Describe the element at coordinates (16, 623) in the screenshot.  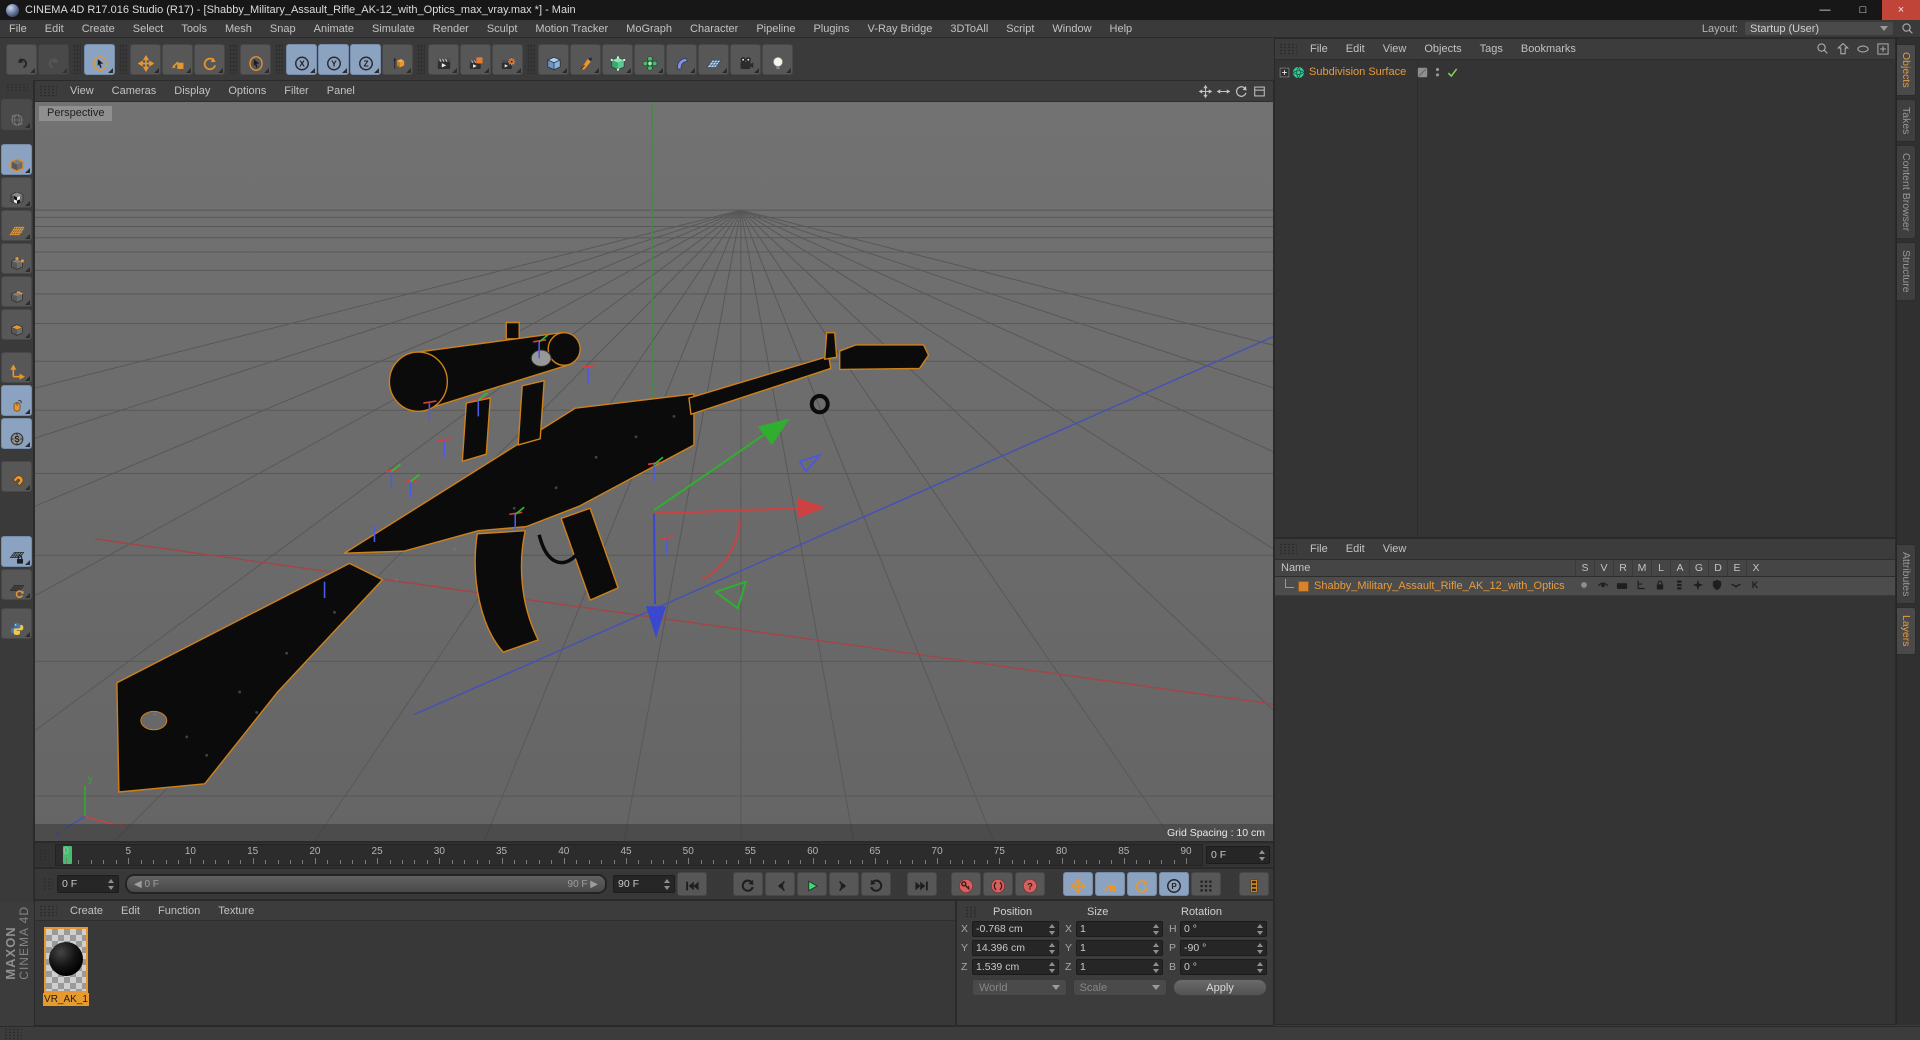
I see `python-scripting-button` at that location.